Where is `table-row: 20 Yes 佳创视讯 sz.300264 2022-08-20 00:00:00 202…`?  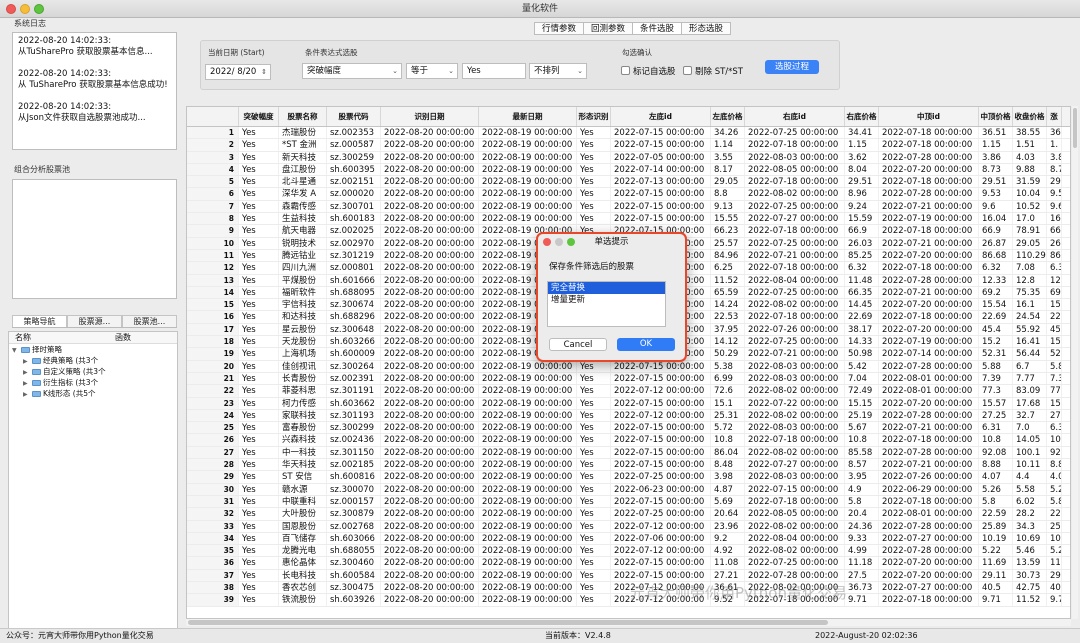
table-row: 20 Yes 佳创视讯 sz.300264 2022-08-20 00:00:00 202… is located at coordinates (628, 366).